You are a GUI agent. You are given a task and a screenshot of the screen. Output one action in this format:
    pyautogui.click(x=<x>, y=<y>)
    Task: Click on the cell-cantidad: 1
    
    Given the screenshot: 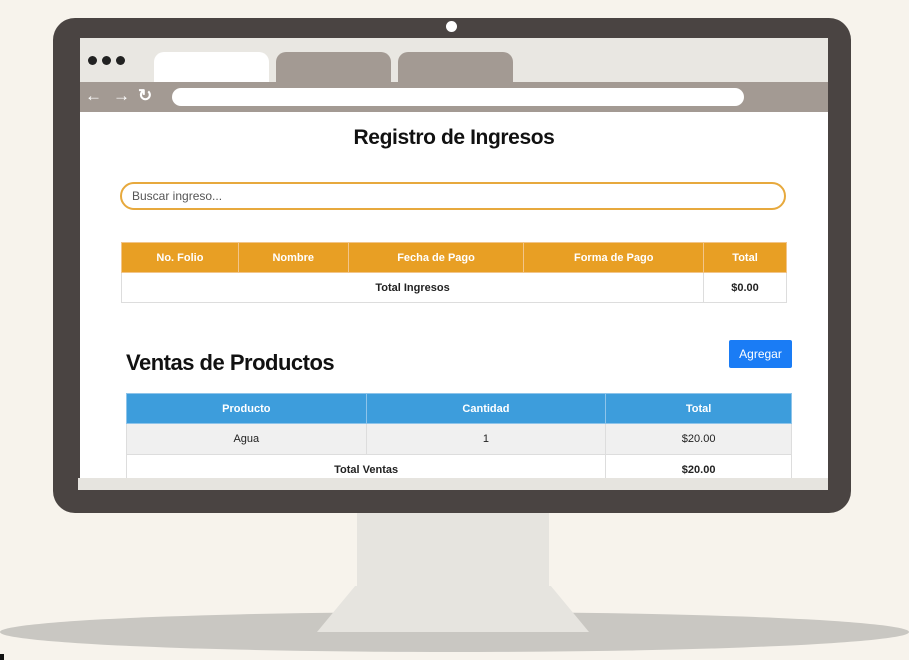 What is the action you would take?
    pyautogui.click(x=486, y=439)
    